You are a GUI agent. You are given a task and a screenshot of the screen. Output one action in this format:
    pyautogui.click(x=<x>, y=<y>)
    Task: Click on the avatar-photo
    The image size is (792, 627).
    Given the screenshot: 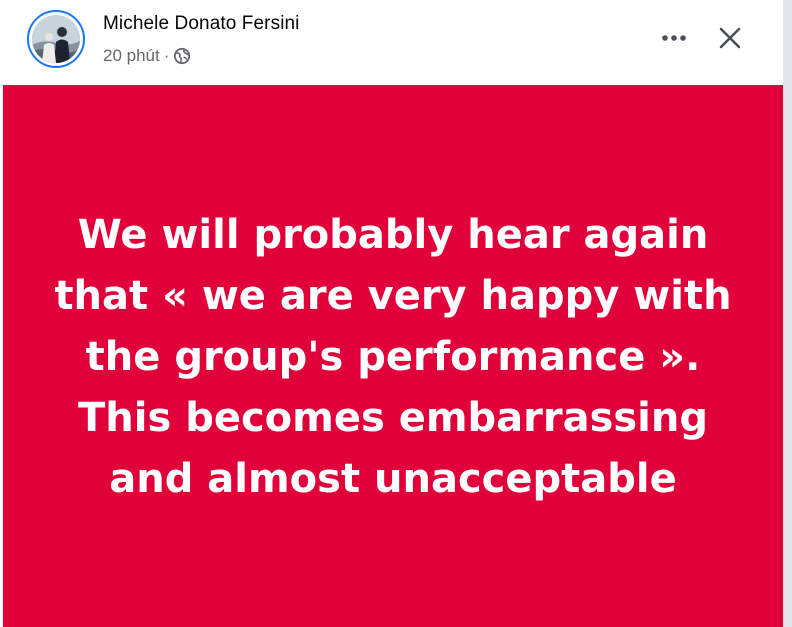 What is the action you would take?
    pyautogui.click(x=56, y=39)
    